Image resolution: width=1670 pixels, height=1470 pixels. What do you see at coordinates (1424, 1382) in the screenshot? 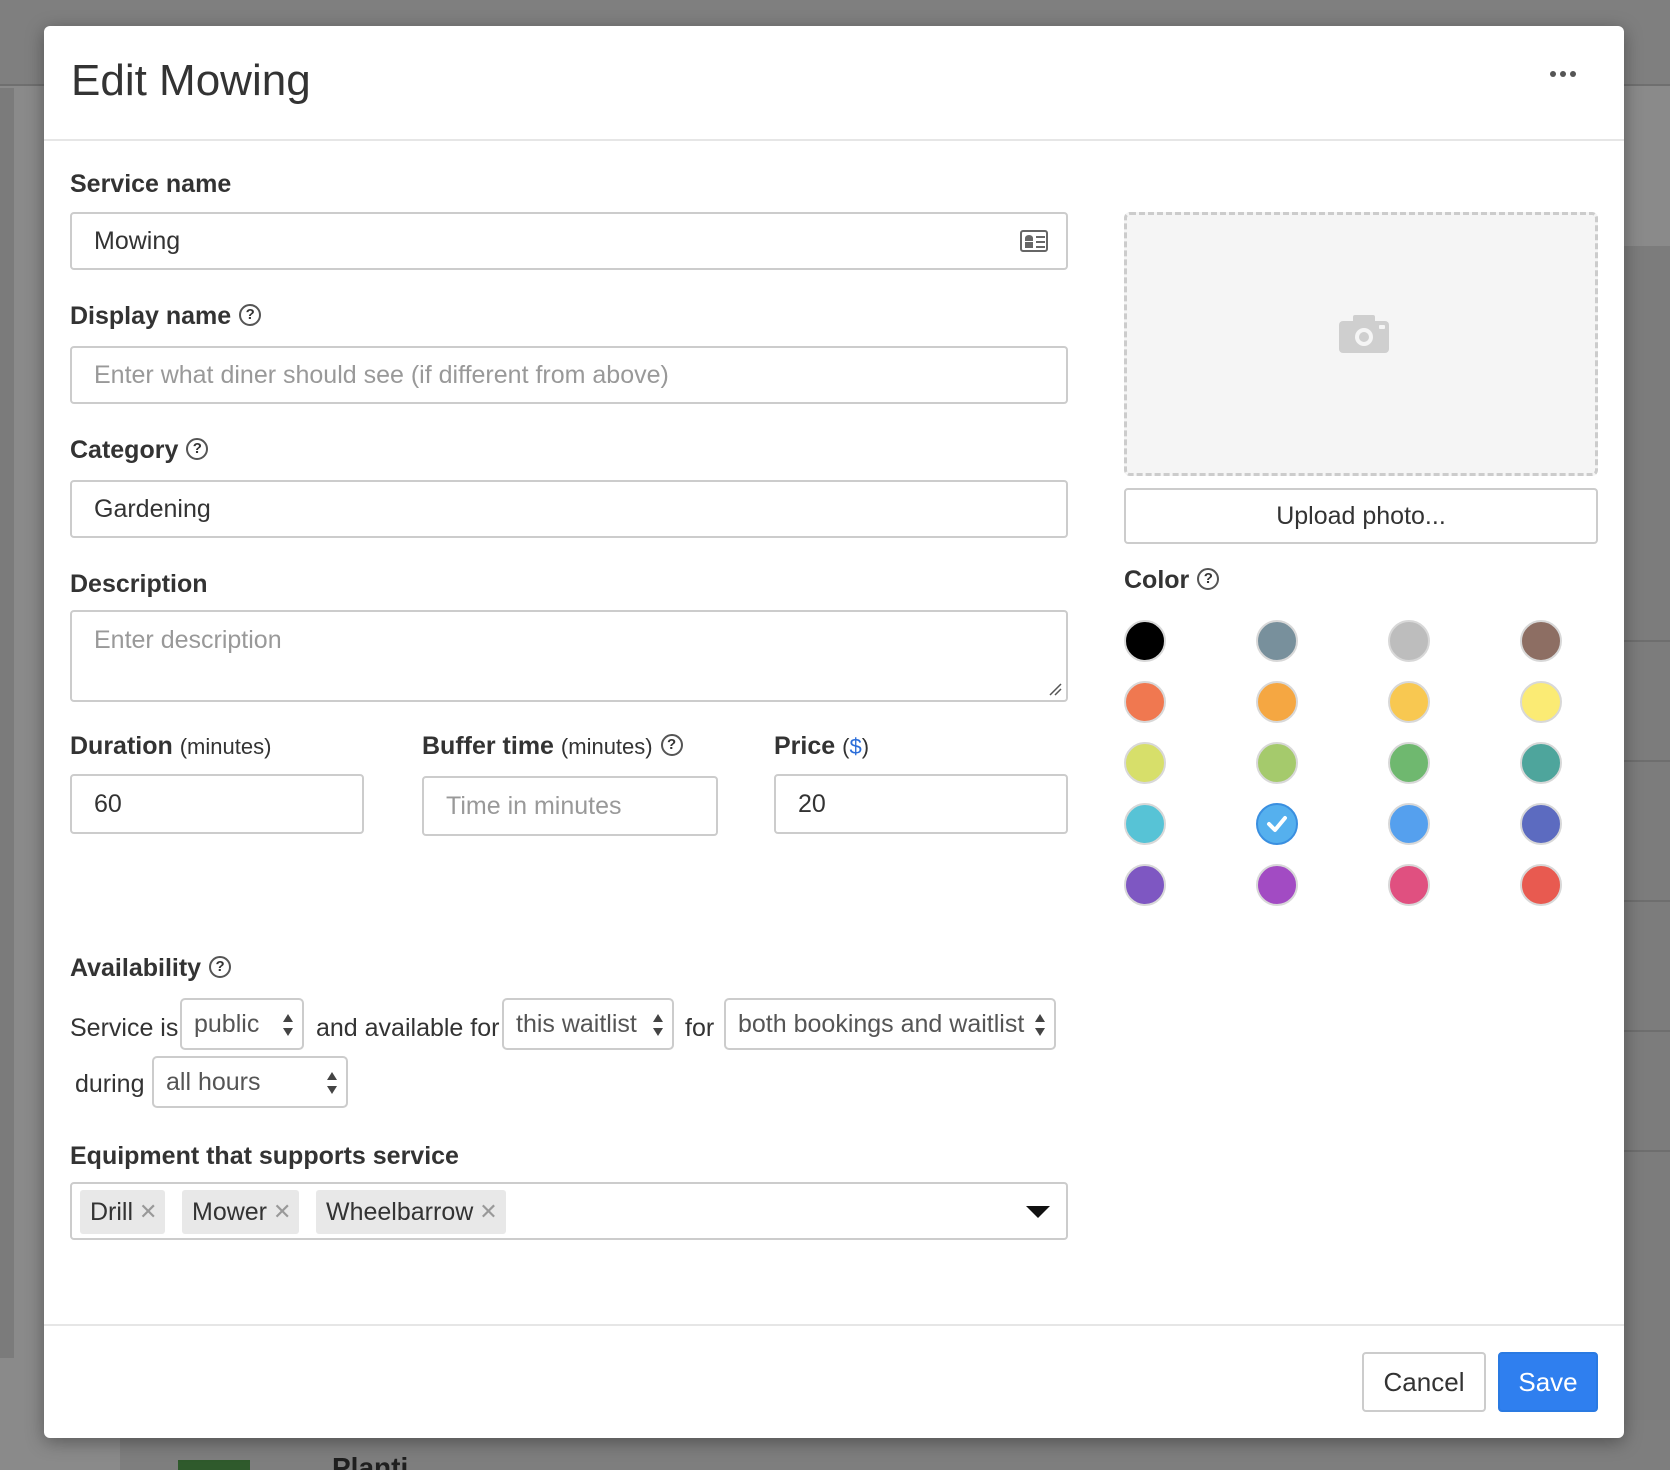
I see `cancel-button: Cancel` at bounding box center [1424, 1382].